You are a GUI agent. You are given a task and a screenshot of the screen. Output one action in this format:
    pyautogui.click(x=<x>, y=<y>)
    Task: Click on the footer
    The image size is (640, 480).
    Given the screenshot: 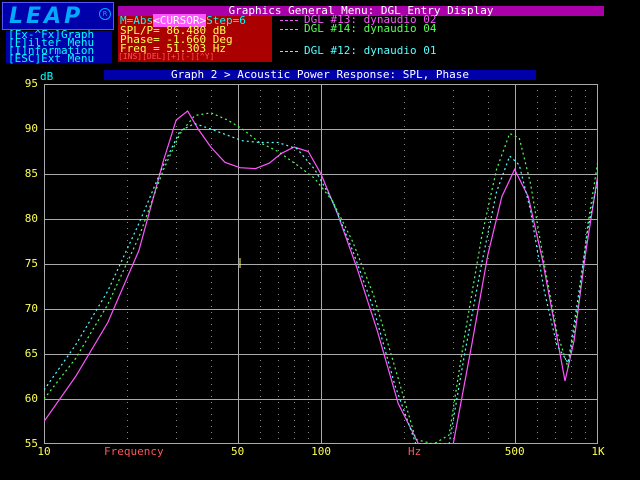 What is the action you would take?
    pyautogui.click(x=320, y=471)
    